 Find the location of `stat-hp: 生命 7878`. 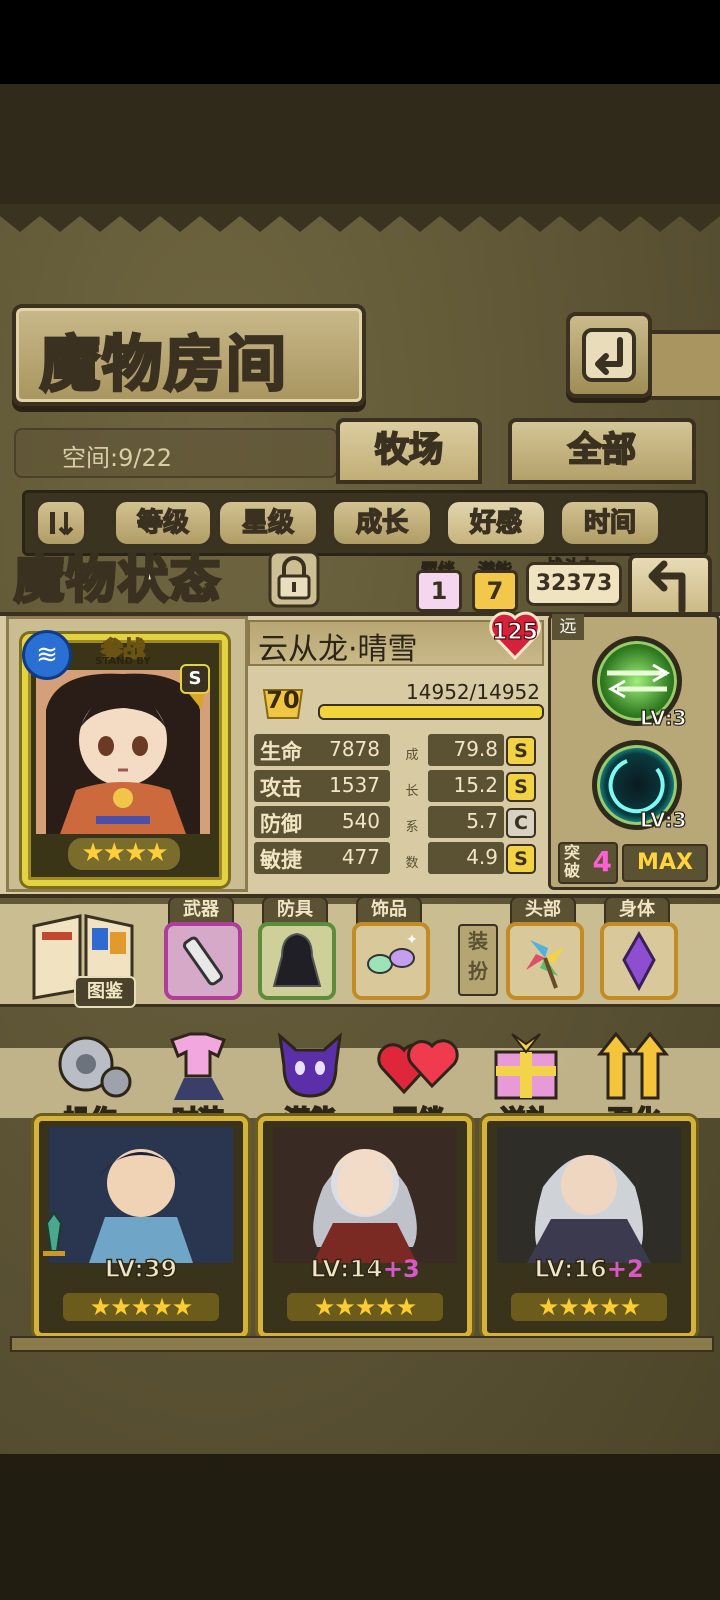

stat-hp: 生命 7878 is located at coordinates (322, 750).